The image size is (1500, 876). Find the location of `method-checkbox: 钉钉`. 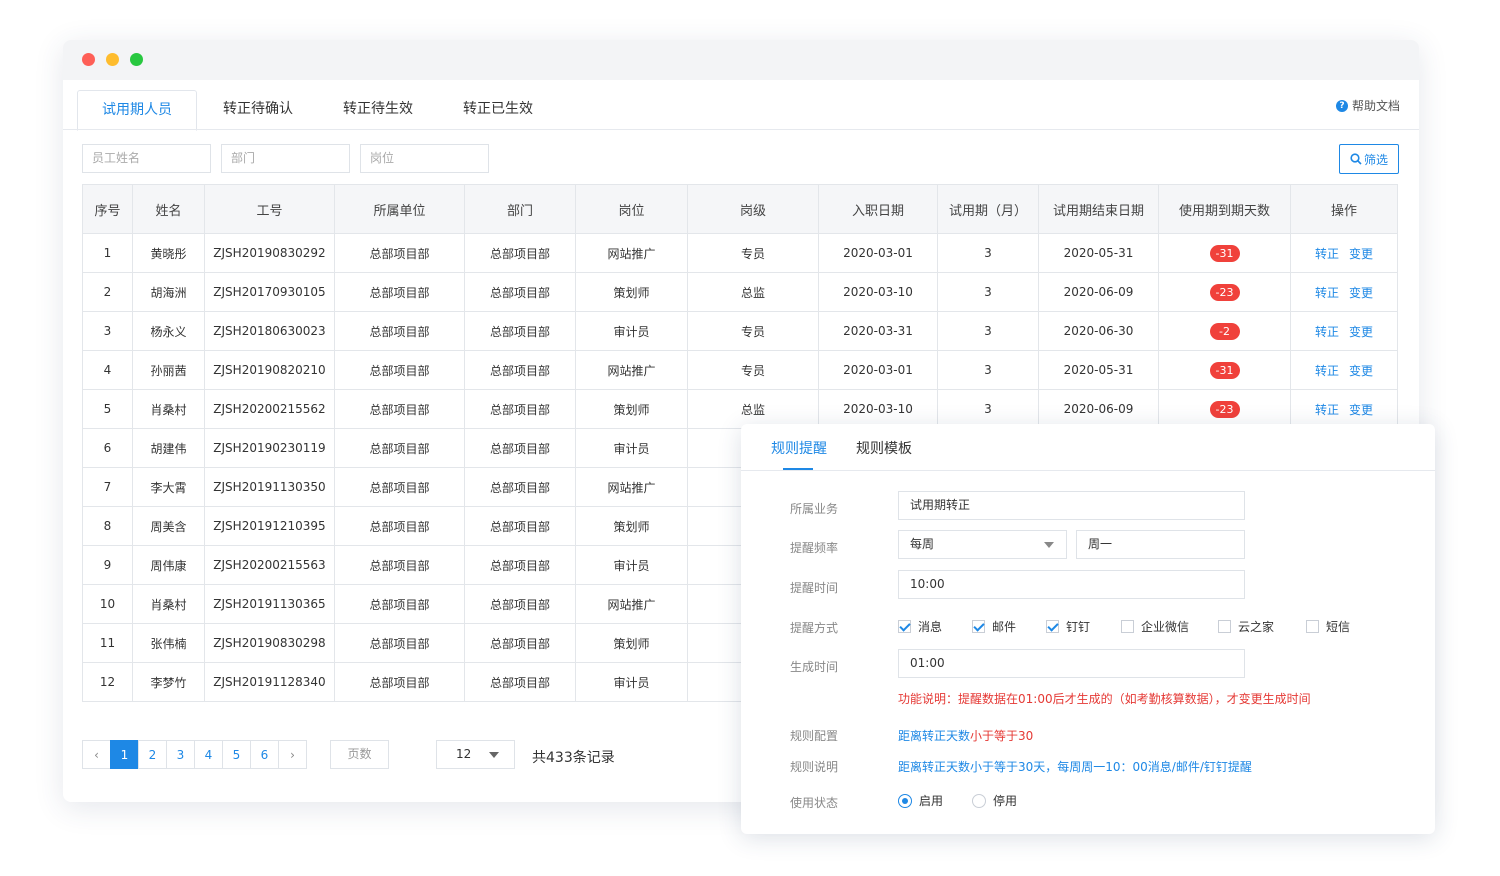

method-checkbox: 钉钉 is located at coordinates (1068, 626).